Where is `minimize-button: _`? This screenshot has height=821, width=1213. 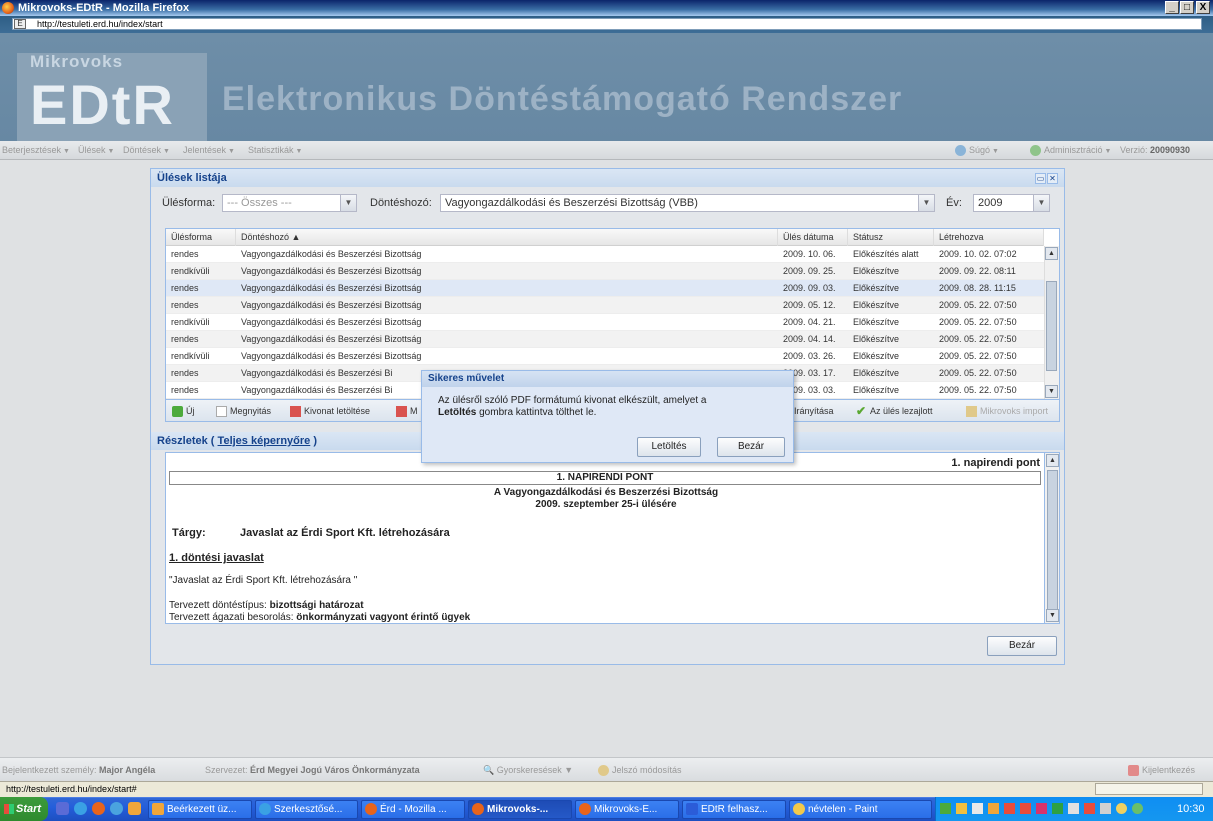
minimize-button: _ is located at coordinates (1172, 7).